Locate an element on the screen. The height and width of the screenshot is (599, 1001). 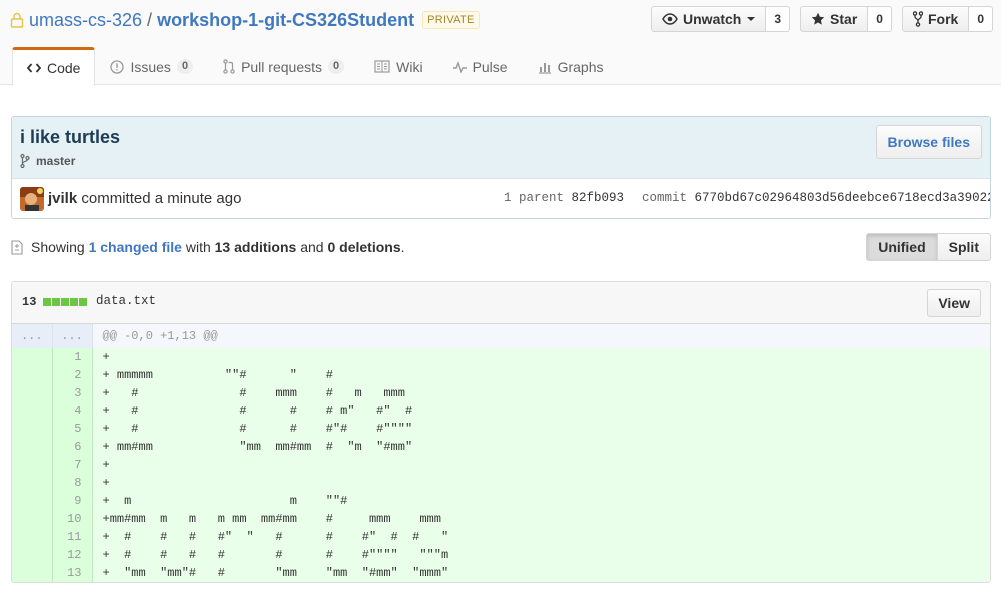
diff-code: + # # mmm # m mmm is located at coordinates (541, 393).